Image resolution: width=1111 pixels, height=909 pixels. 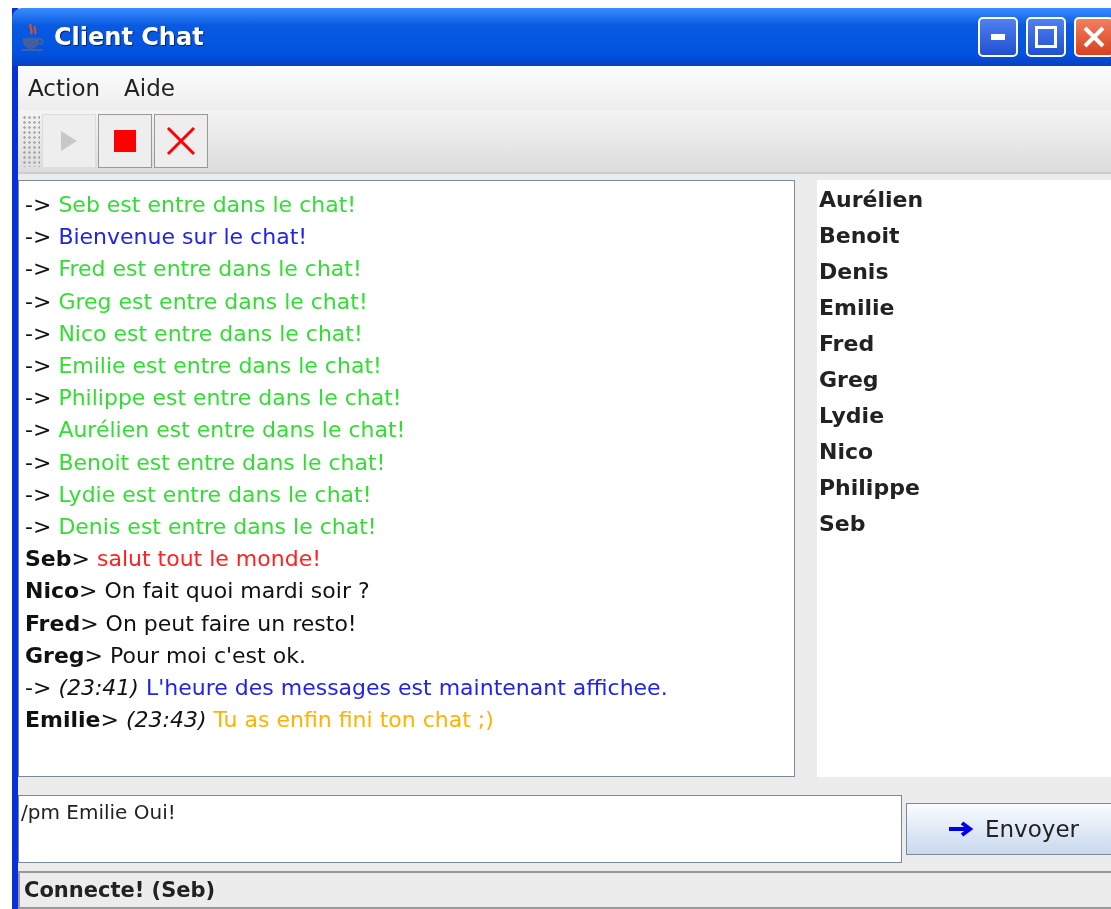 I want to click on user-list-item: Benoit, so click(x=965, y=236).